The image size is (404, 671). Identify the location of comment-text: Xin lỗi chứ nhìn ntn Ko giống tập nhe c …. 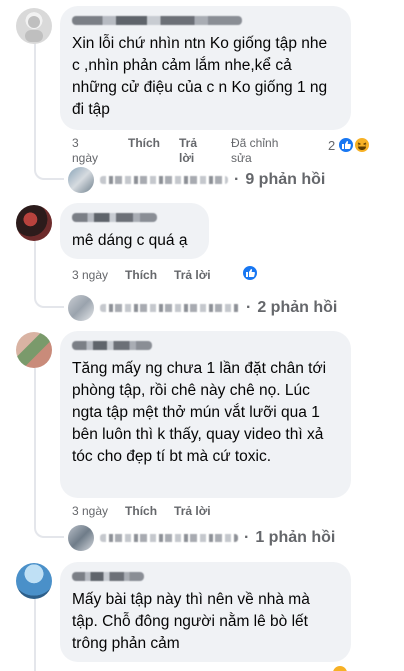
(200, 76).